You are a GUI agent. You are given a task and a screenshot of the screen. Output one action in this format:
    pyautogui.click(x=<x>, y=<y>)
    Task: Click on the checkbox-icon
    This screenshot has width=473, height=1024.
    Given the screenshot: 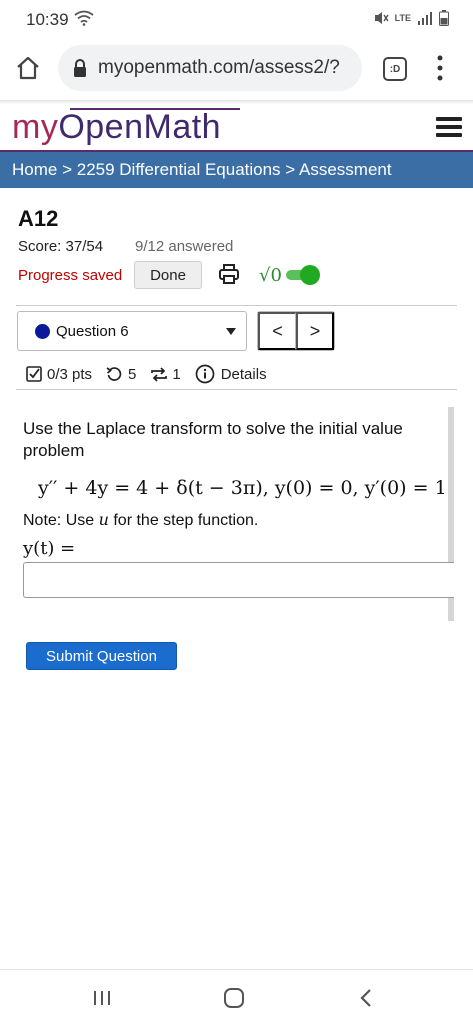 What is the action you would take?
    pyautogui.click(x=34, y=374)
    